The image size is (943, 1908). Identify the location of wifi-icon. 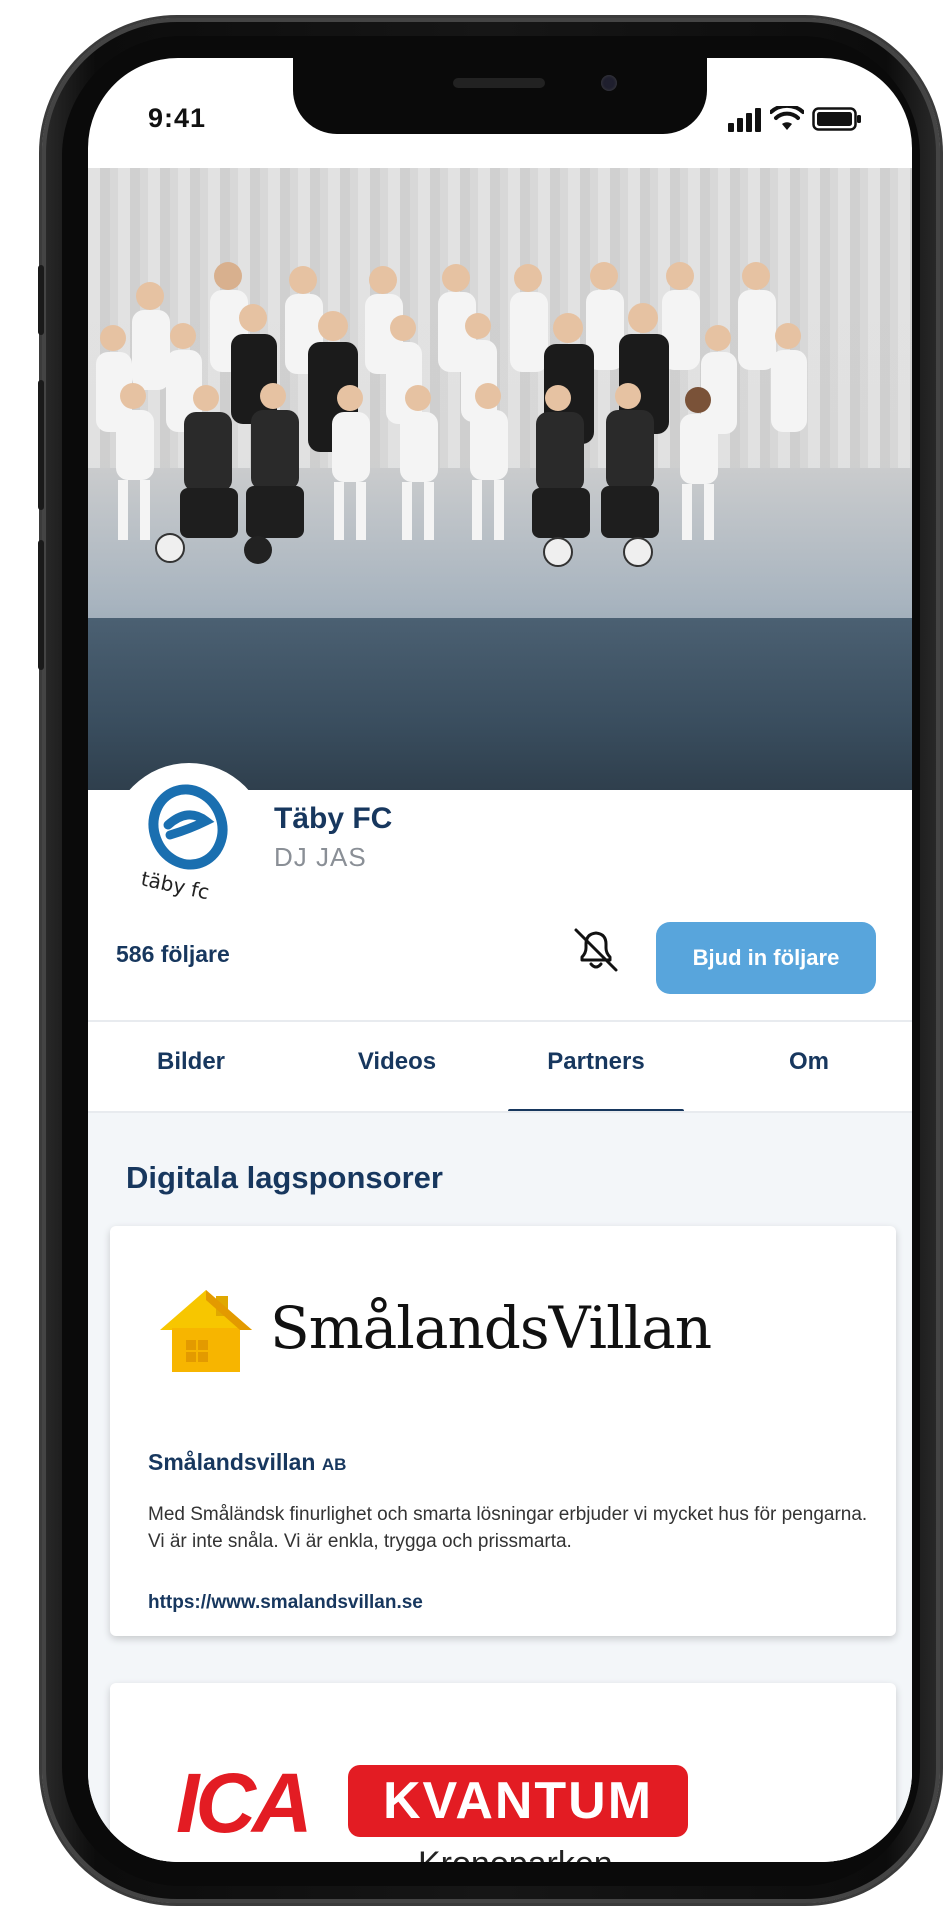
(787, 118).